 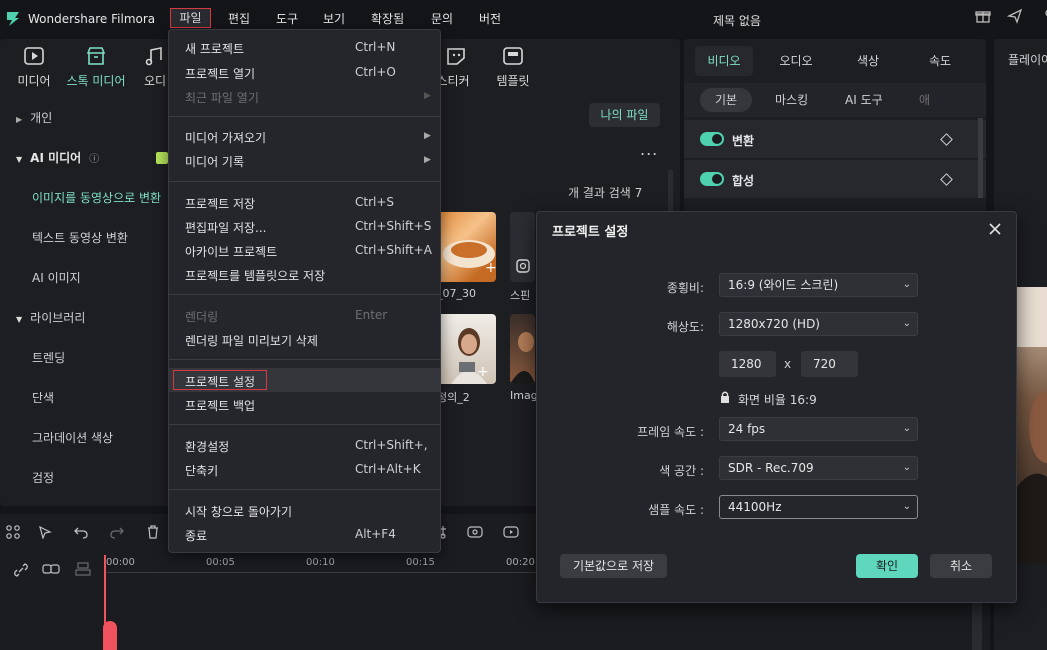 What do you see at coordinates (83, 571) in the screenshot?
I see `track-settings-icon` at bounding box center [83, 571].